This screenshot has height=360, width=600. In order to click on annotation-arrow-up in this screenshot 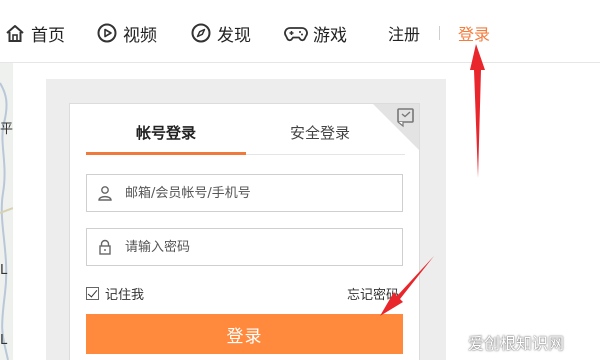, I will do `click(477, 111)`.